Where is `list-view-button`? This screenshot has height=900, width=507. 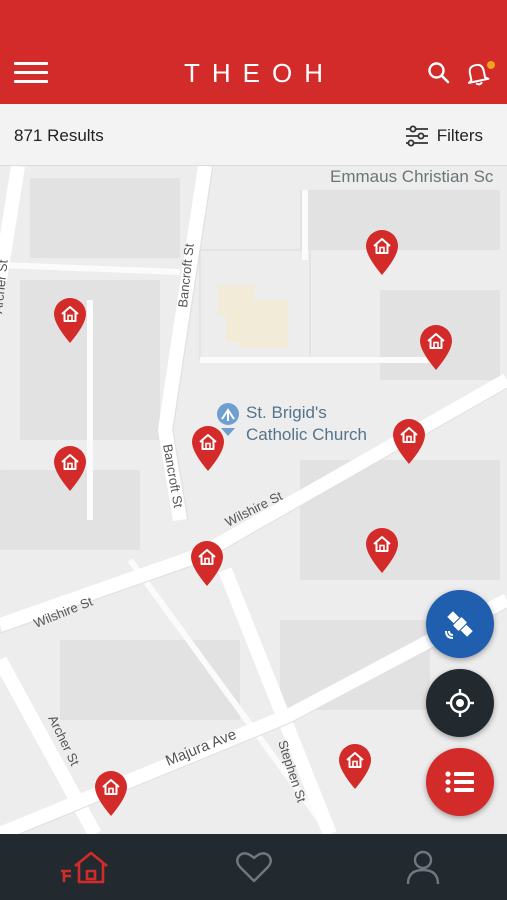
list-view-button is located at coordinates (460, 782).